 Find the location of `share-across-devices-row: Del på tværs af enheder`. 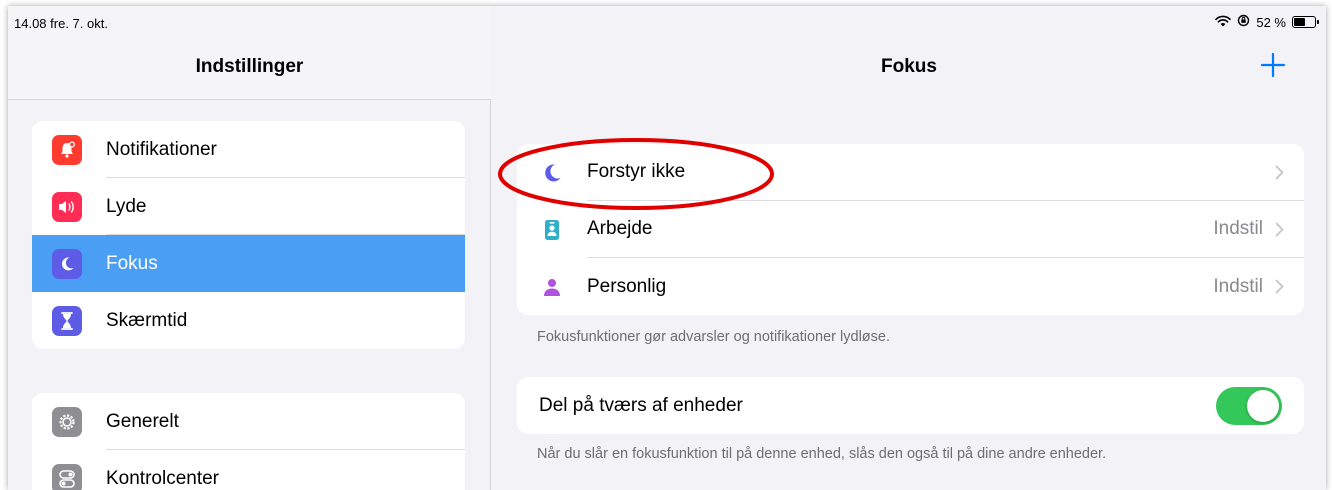

share-across-devices-row: Del på tværs af enheder is located at coordinates (910, 405).